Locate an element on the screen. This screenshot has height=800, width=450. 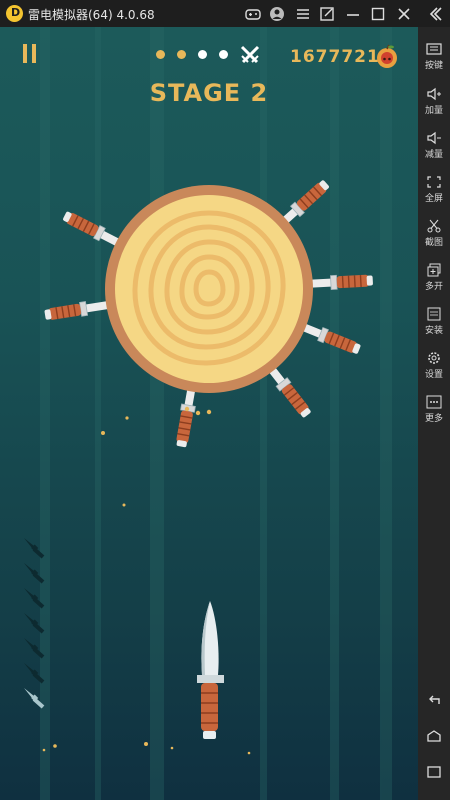
sidebar-item-volume-down: 减量 is located at coordinates (434, 145).